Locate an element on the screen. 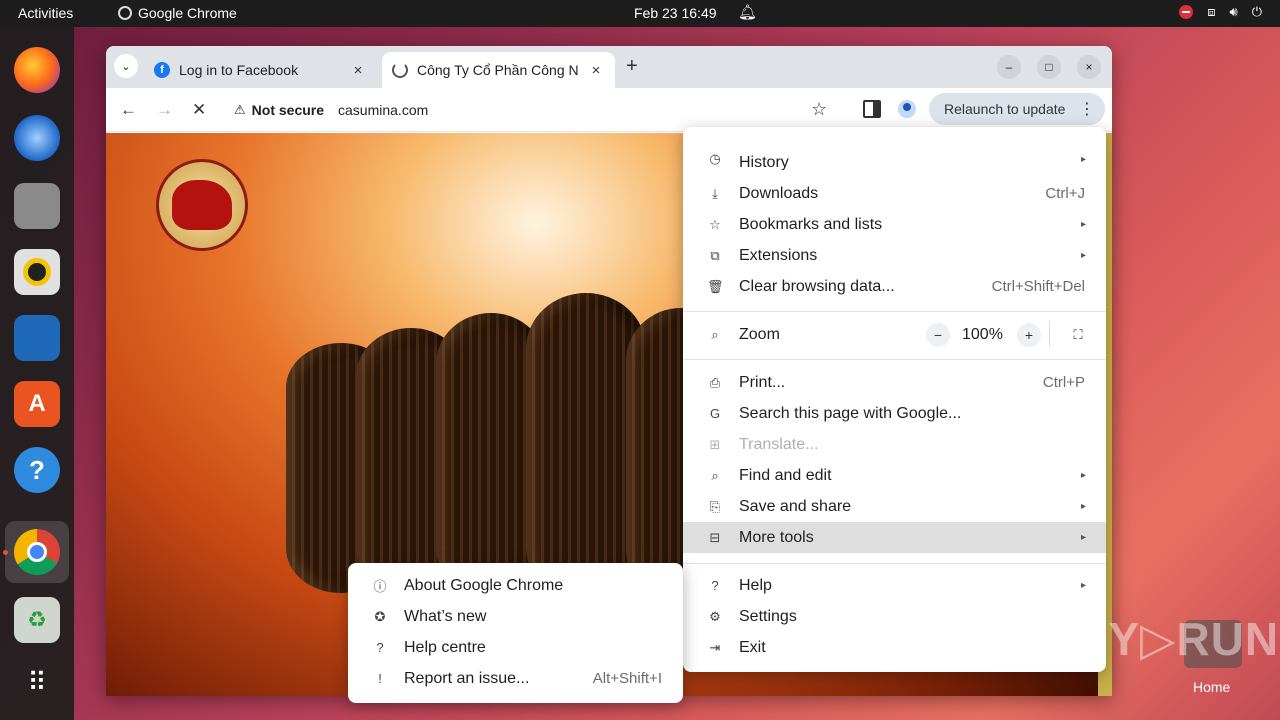 This screenshot has height=720, width=1280. menu-item-print: ⎙ Print... Ctrl+P is located at coordinates (894, 382).